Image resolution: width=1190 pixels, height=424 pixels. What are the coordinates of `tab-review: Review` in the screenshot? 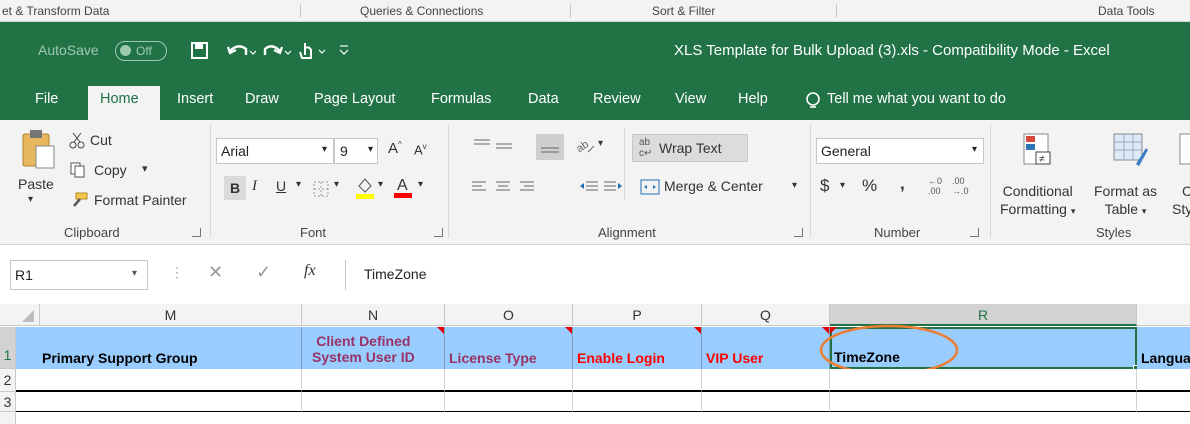 It's located at (617, 99).